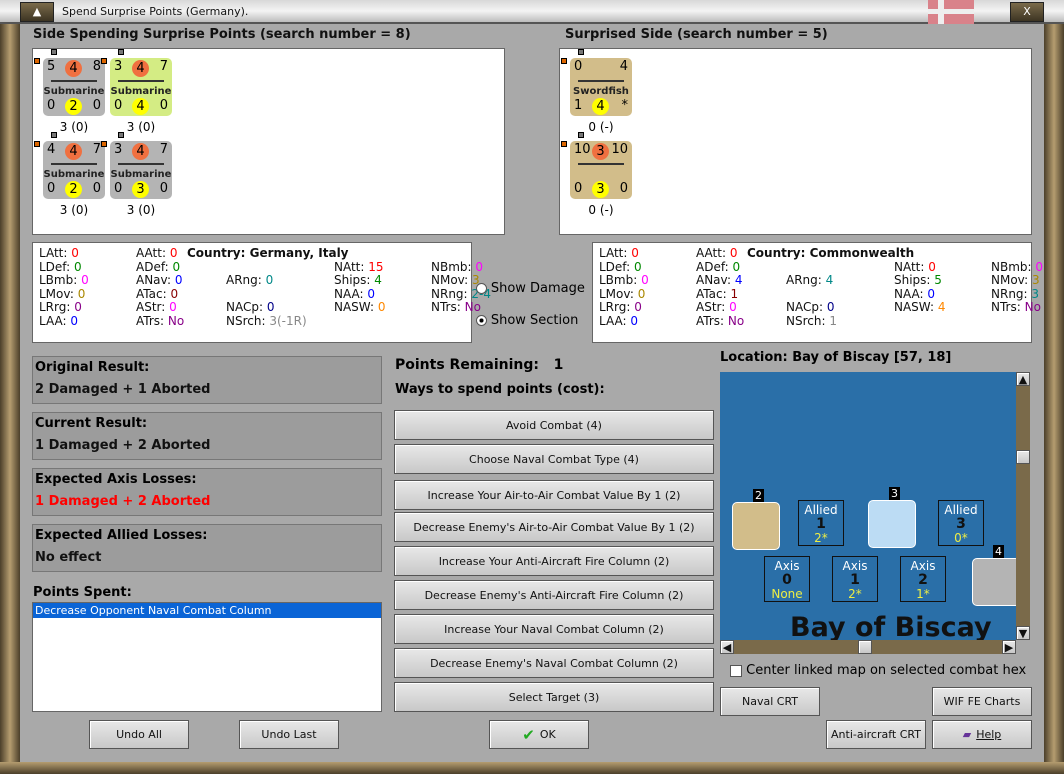 This screenshot has width=1064, height=774. I want to click on attack-value: 0, so click(578, 66).